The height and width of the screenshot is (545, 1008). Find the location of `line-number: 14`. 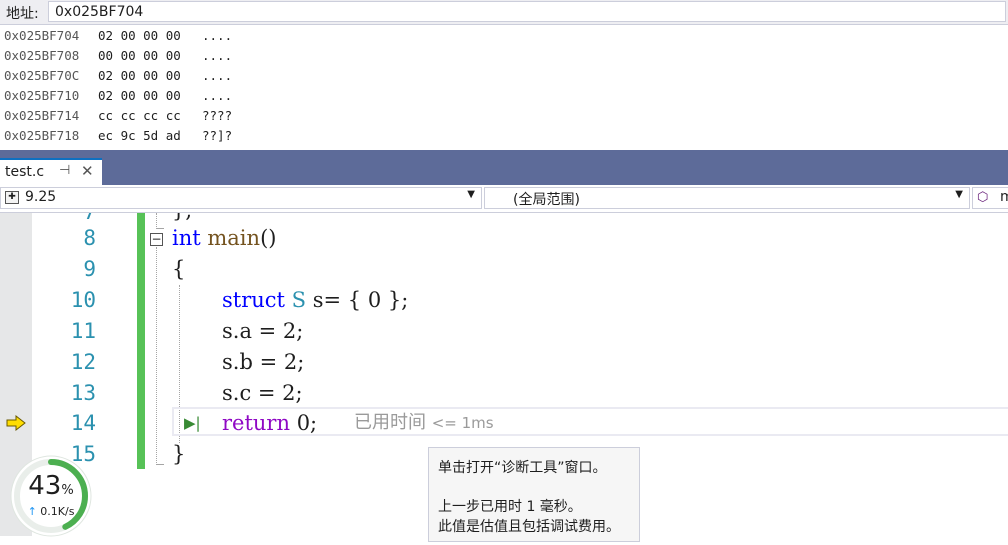

line-number: 14 is located at coordinates (83, 423).